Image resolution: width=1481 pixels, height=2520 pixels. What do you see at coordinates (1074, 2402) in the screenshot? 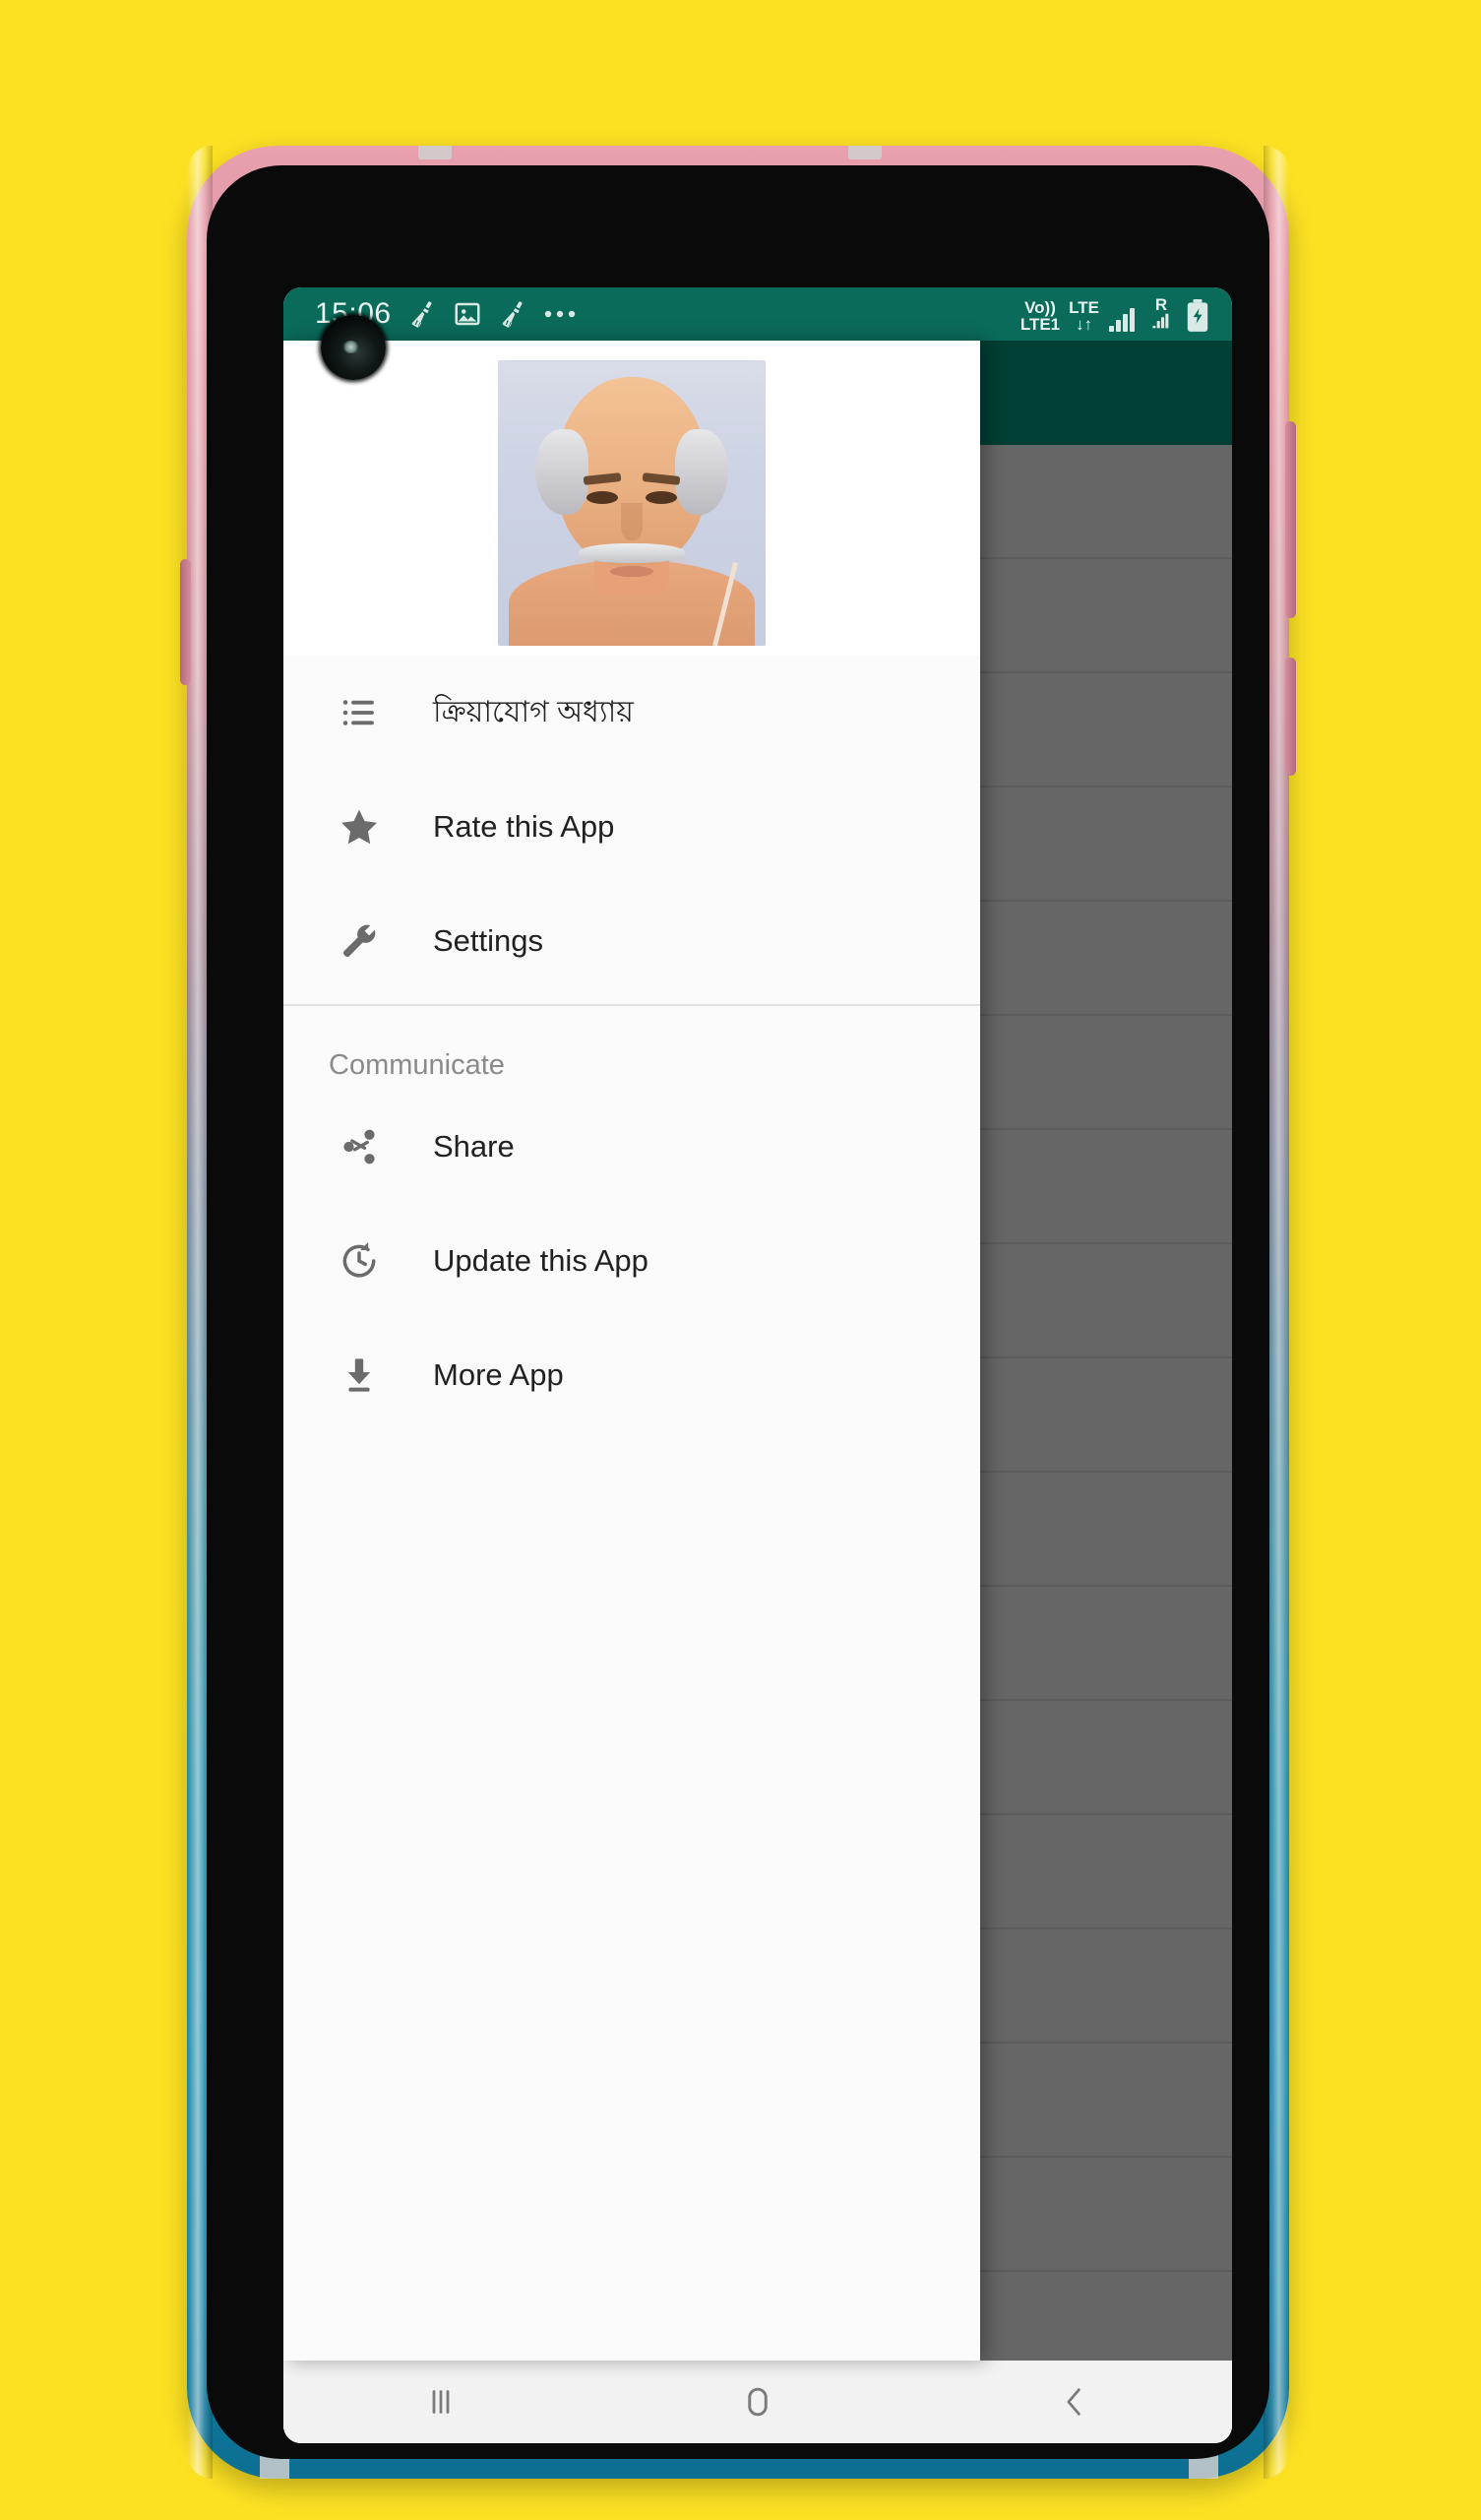
I see `back-icon` at bounding box center [1074, 2402].